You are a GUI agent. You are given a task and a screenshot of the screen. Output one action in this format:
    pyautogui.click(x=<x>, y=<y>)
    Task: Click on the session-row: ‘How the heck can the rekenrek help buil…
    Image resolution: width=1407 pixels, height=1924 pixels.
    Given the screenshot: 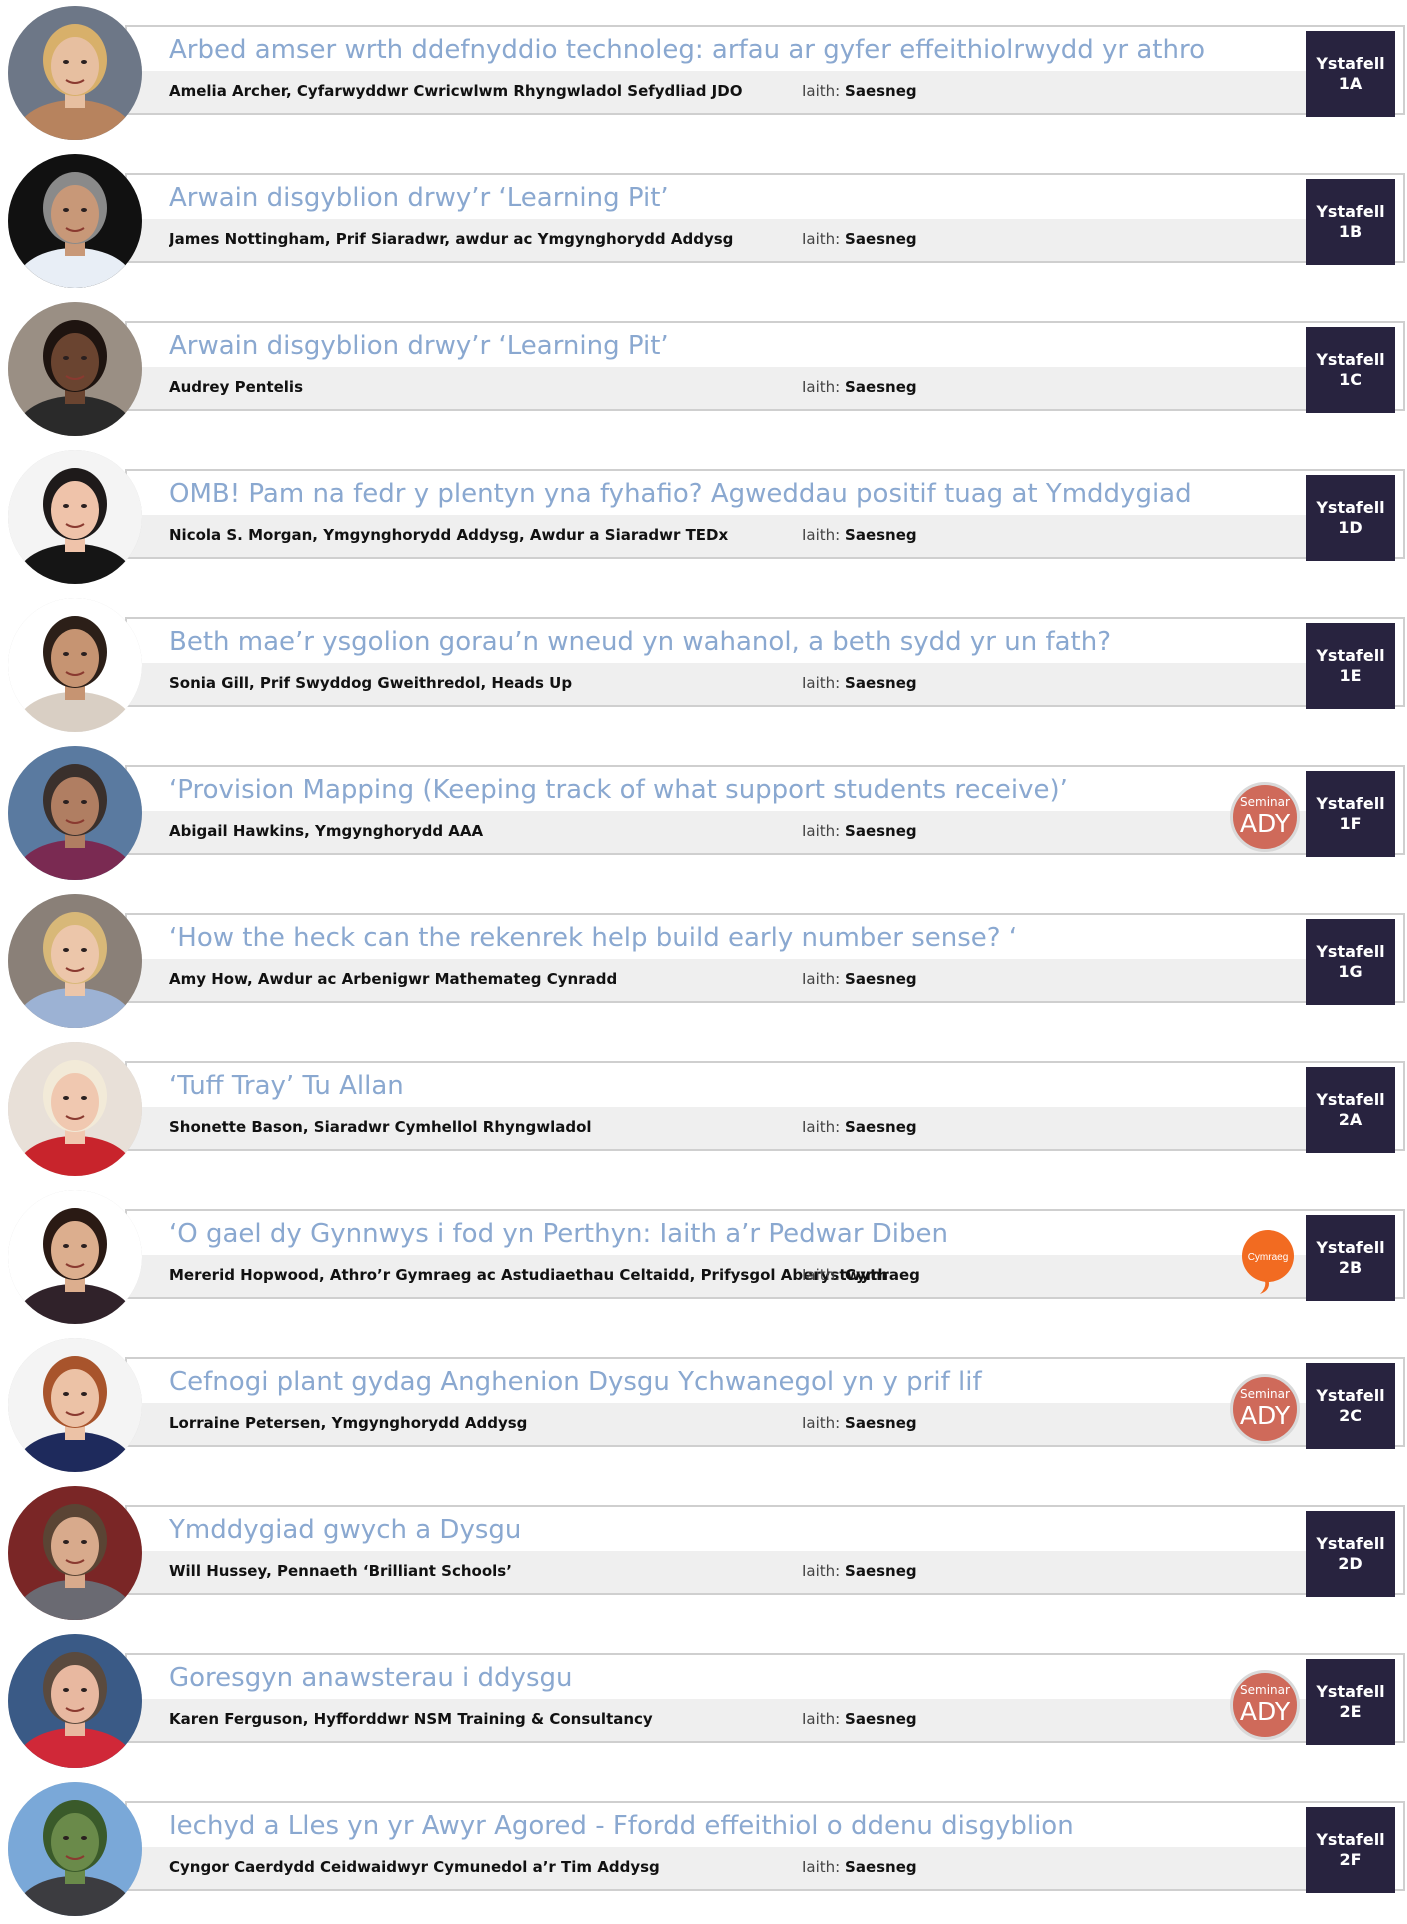 What is the action you would take?
    pyautogui.click(x=703, y=962)
    